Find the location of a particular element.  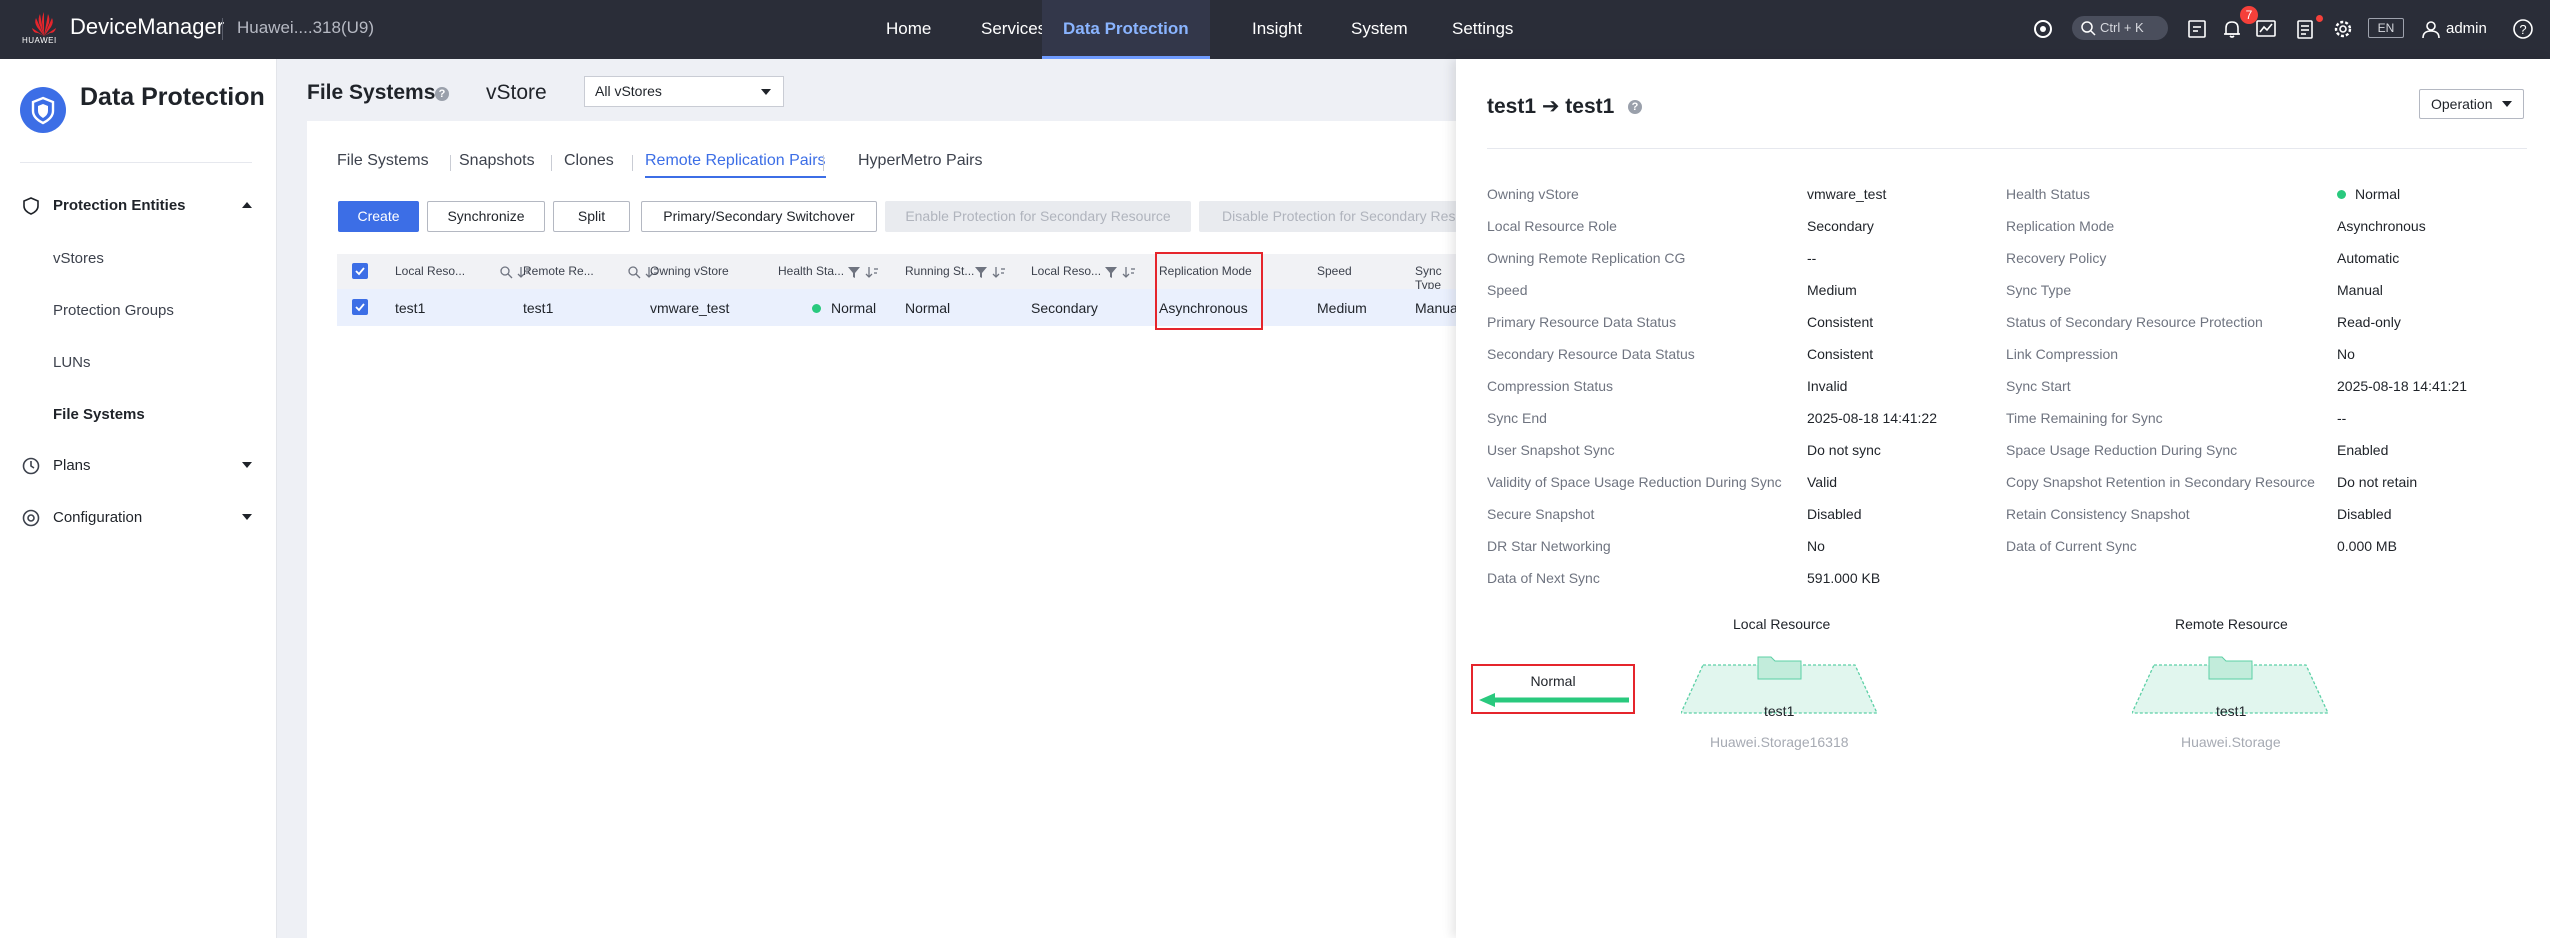

sidebar-item-file-systems: File Systems is located at coordinates (99, 414).